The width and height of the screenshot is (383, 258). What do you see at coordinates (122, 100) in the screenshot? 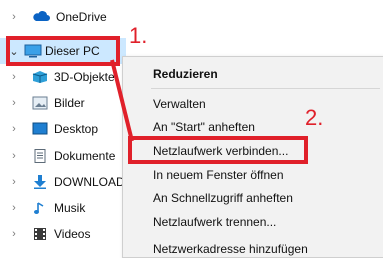
I see `annotation-connector` at bounding box center [122, 100].